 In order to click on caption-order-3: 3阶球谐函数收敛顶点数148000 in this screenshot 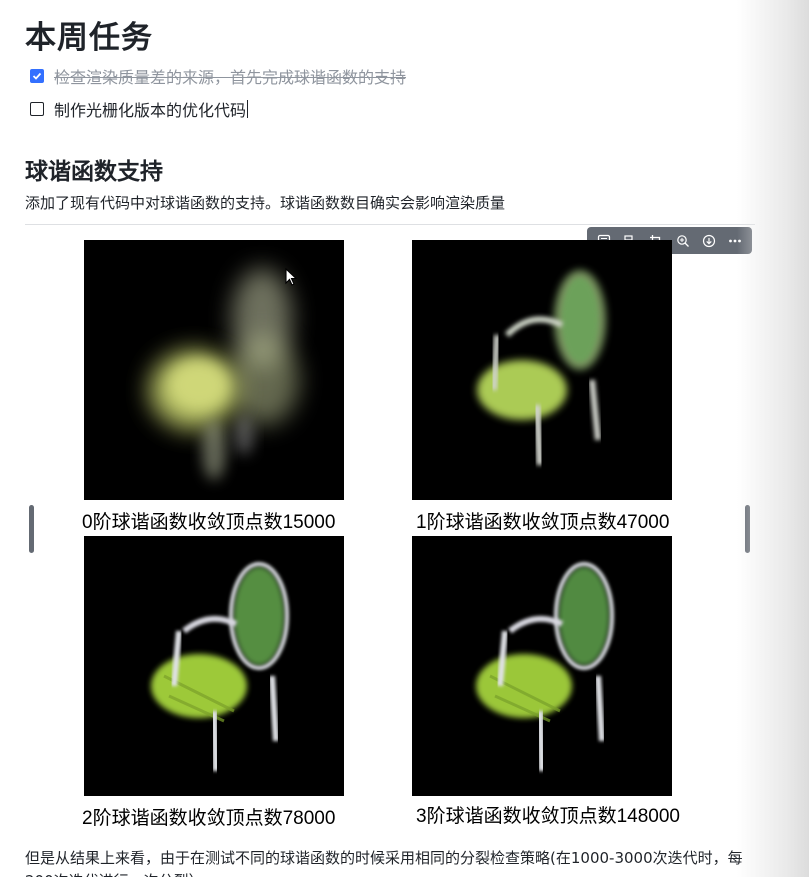, I will do `click(548, 816)`.